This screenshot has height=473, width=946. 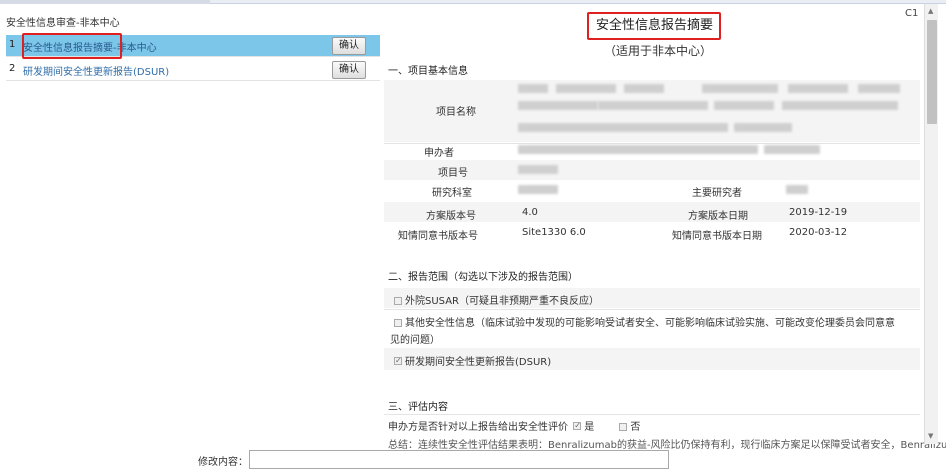 I want to click on protocol-version-value: 4.0, so click(x=530, y=212).